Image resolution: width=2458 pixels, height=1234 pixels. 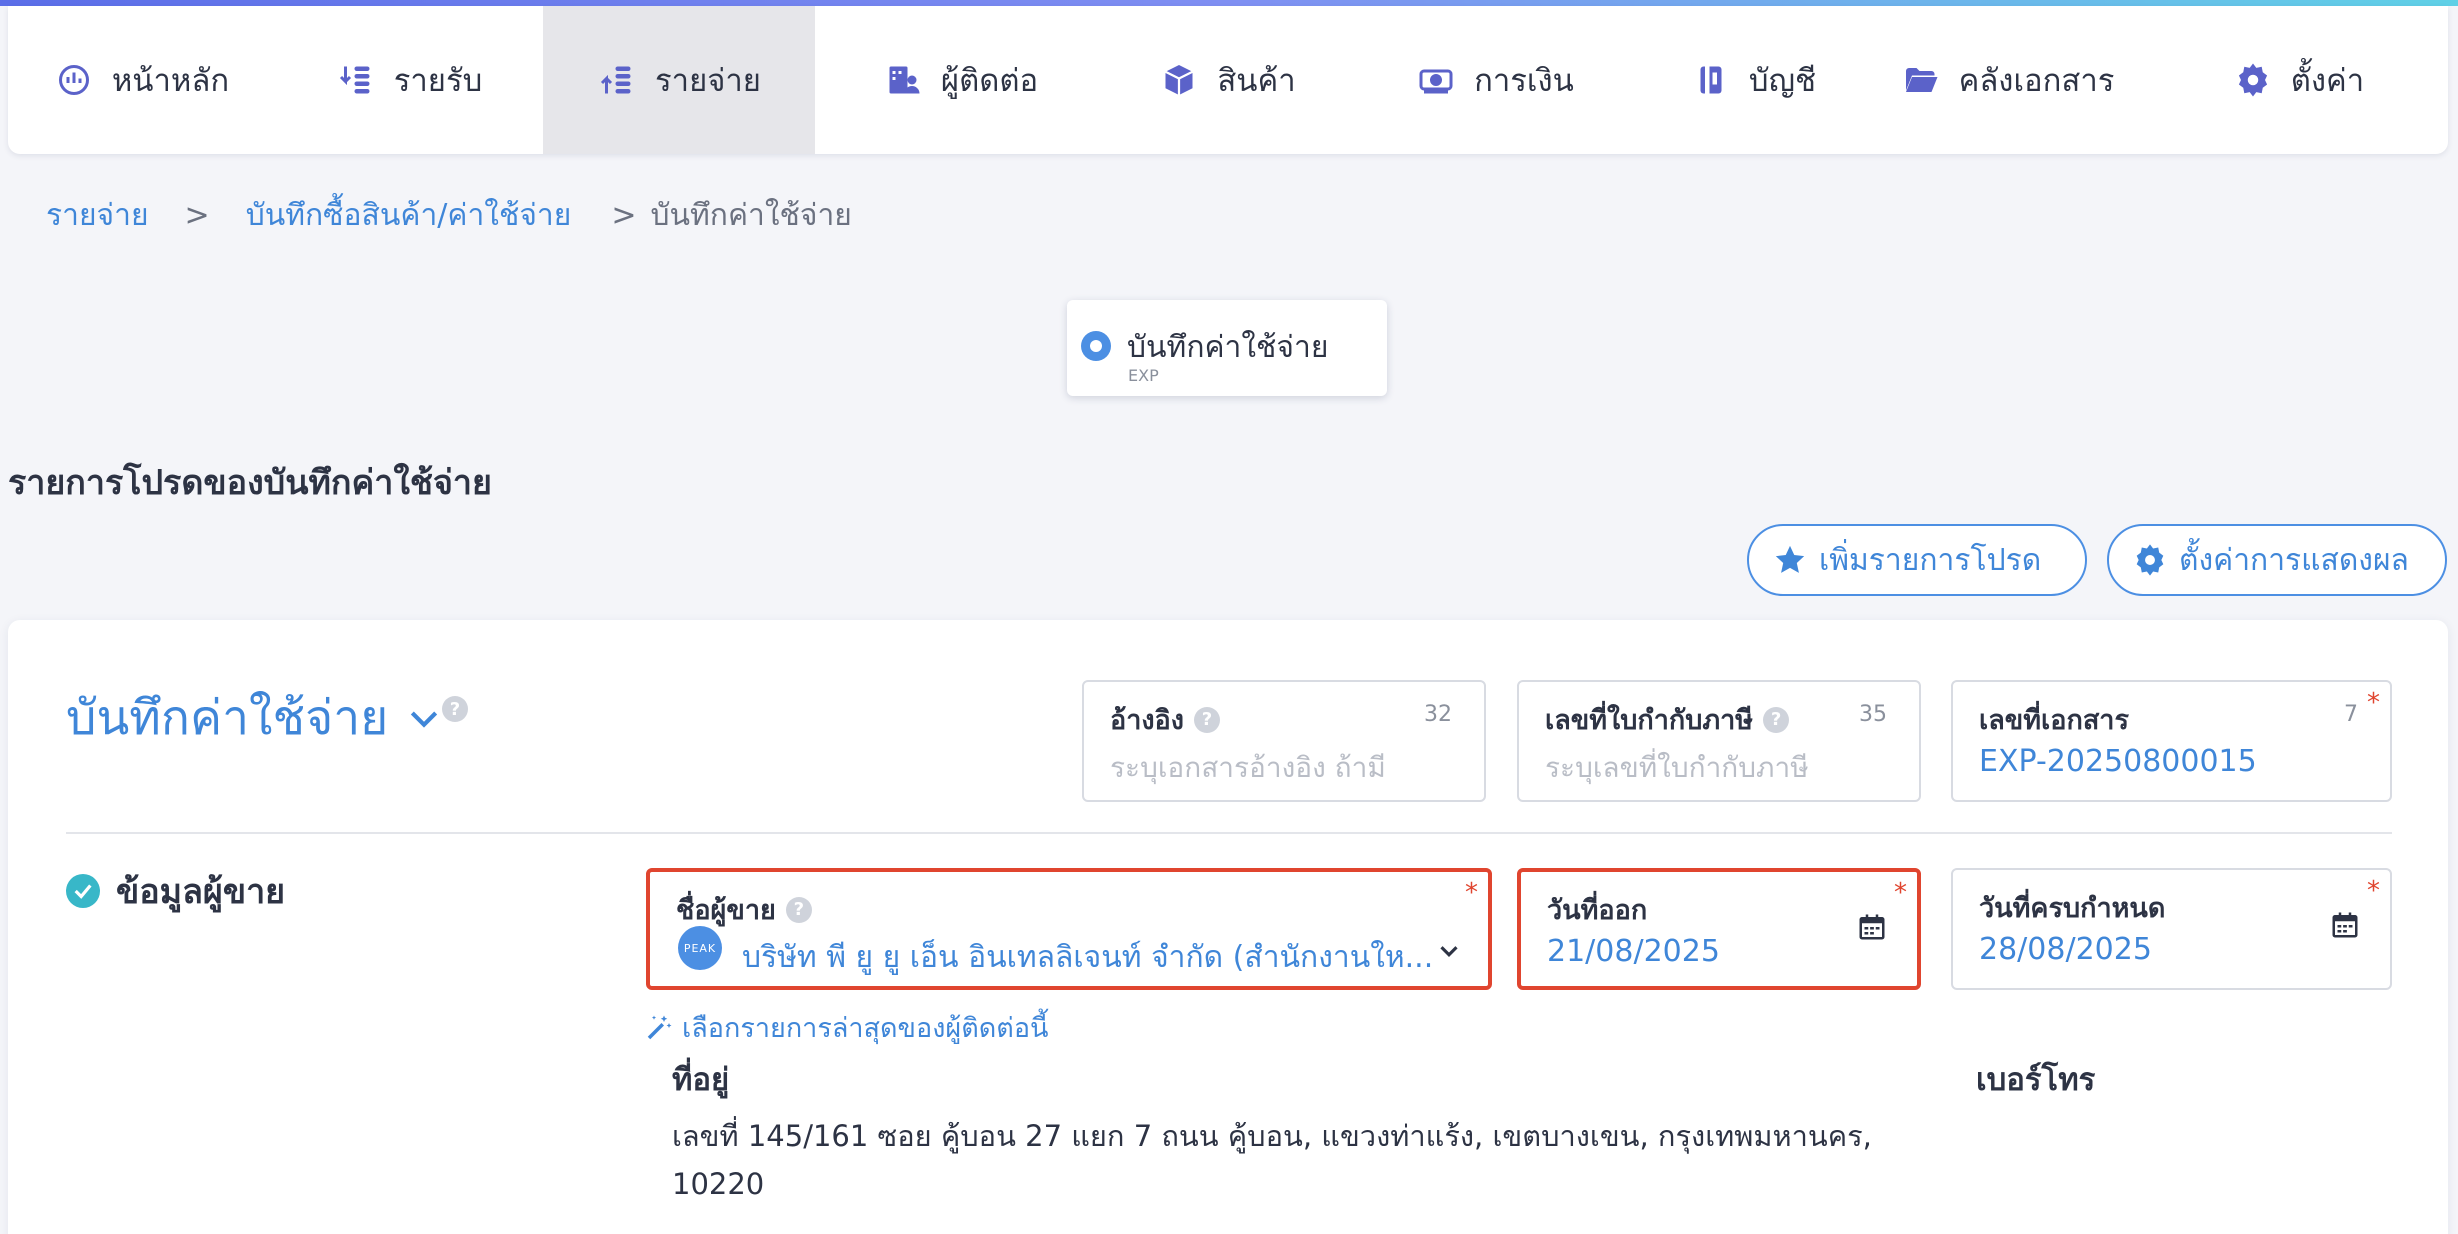 What do you see at coordinates (1633, 951) in the screenshot?
I see `issue-date-input: 21/08/2025` at bounding box center [1633, 951].